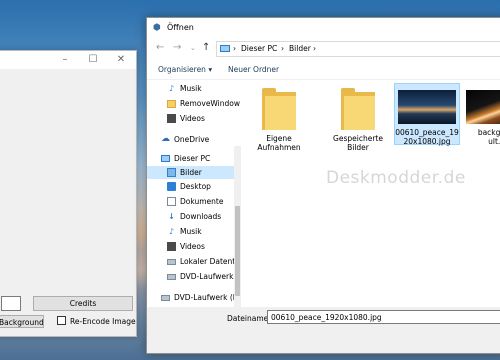 The width and height of the screenshot is (500, 360). I want to click on nav-item-videos: Videos, so click(194, 118).